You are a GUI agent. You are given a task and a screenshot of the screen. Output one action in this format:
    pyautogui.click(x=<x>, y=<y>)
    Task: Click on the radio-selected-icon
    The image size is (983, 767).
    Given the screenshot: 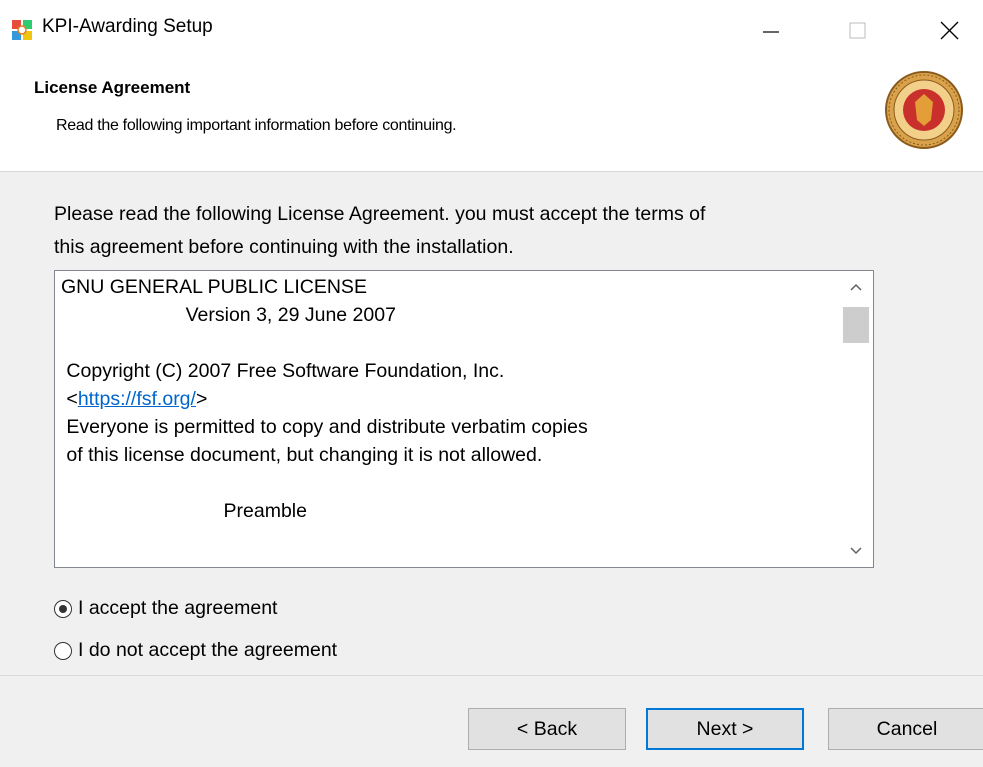 What is the action you would take?
    pyautogui.click(x=63, y=609)
    